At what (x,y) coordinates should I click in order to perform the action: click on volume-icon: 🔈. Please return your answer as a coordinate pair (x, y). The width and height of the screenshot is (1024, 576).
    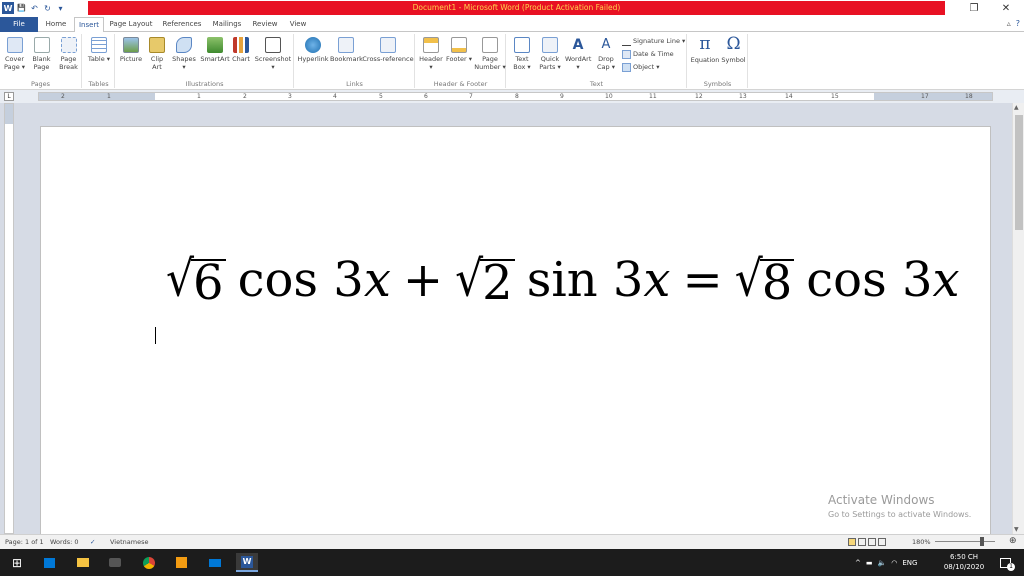
    Looking at the image, I should click on (882, 563).